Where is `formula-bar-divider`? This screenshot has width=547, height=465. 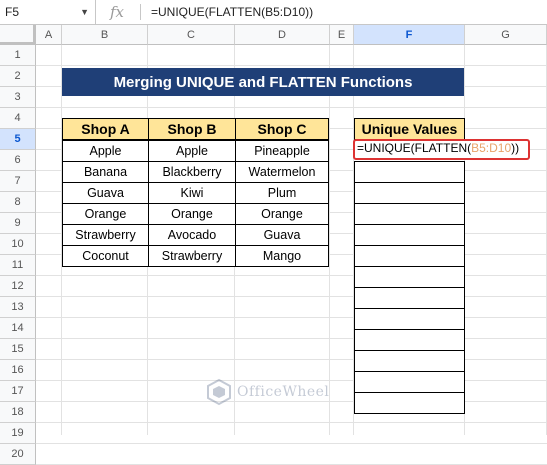
formula-bar-divider is located at coordinates (140, 12).